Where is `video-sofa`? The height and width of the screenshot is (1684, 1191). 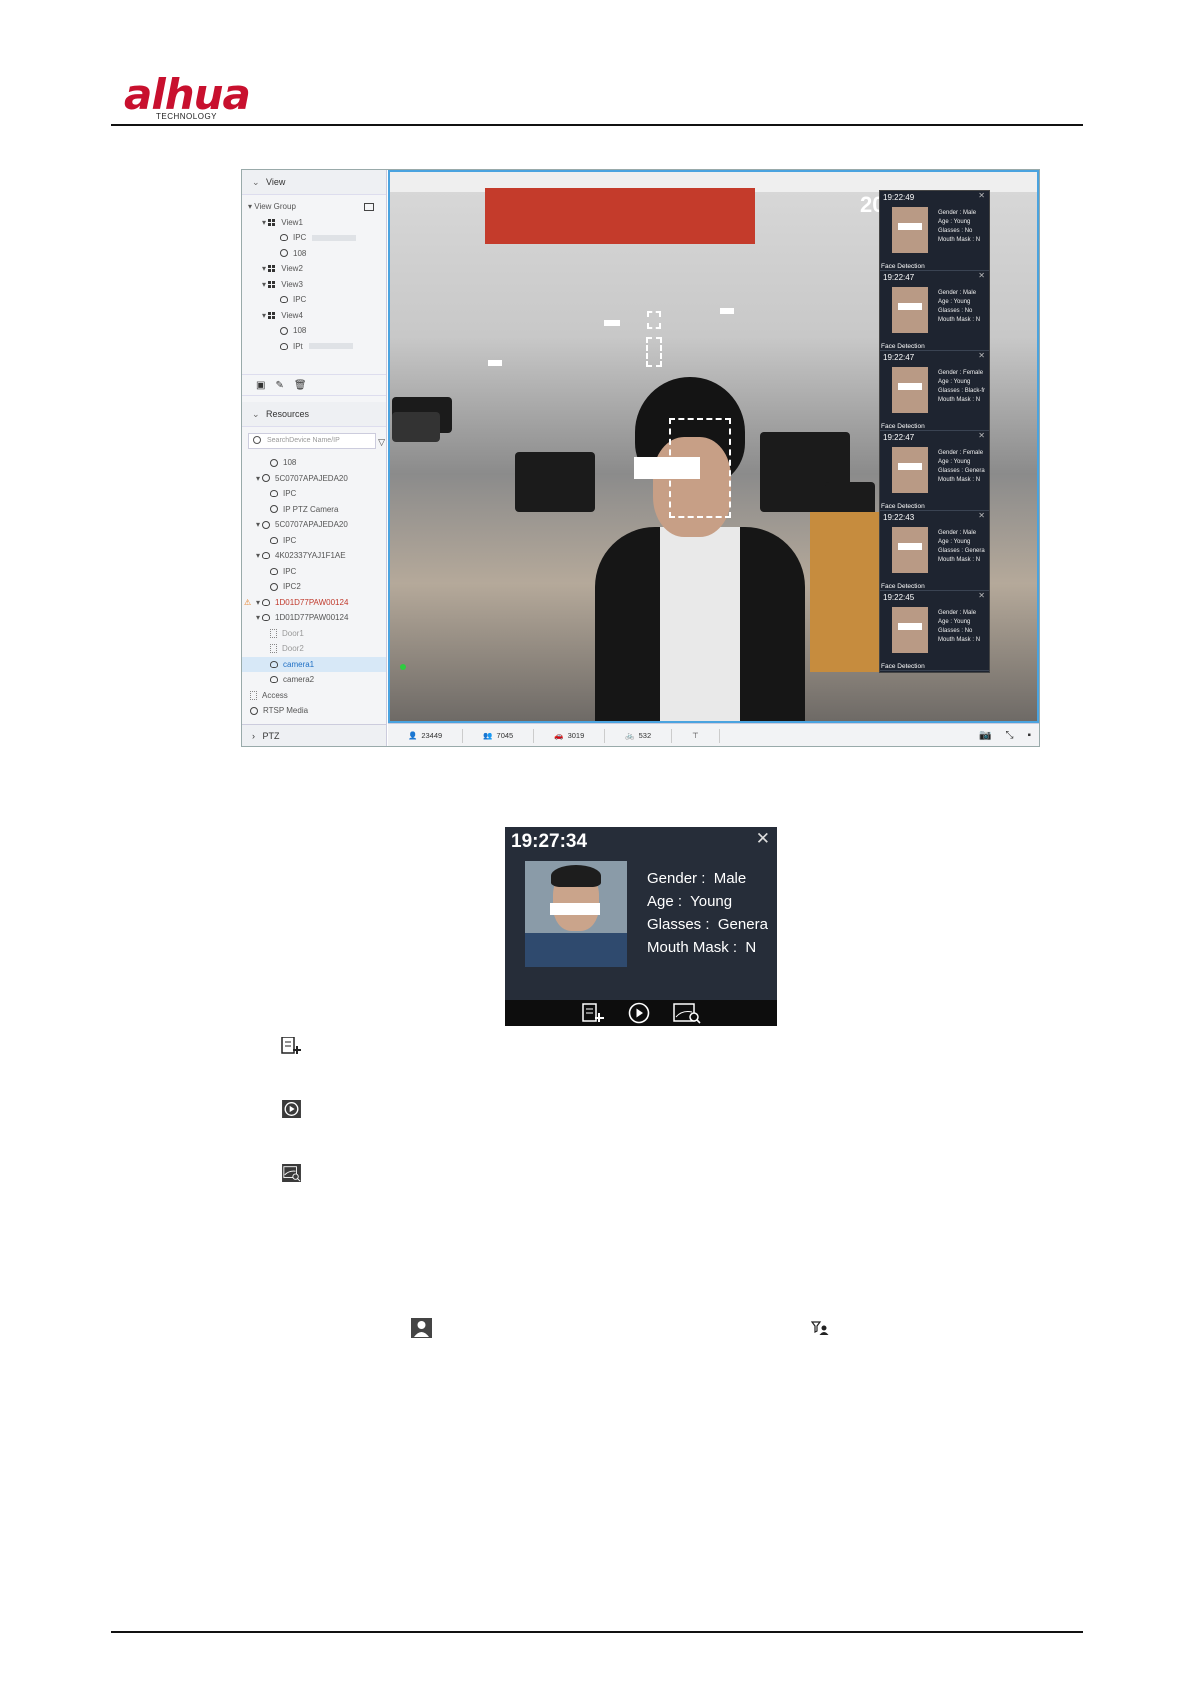
video-sofa is located at coordinates (416, 427).